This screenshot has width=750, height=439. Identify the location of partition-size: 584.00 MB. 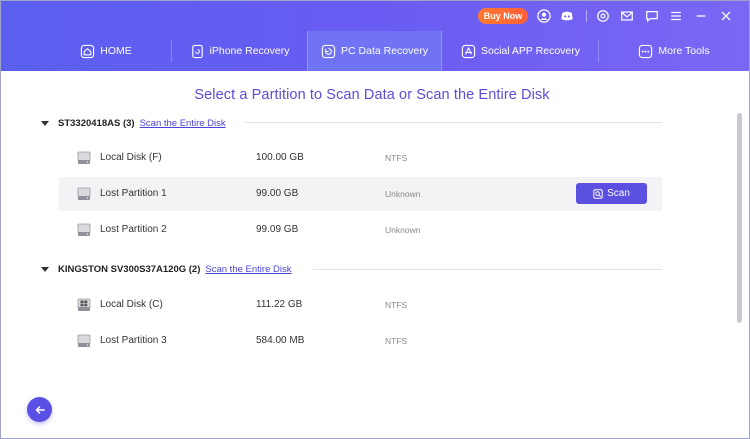
(280, 340).